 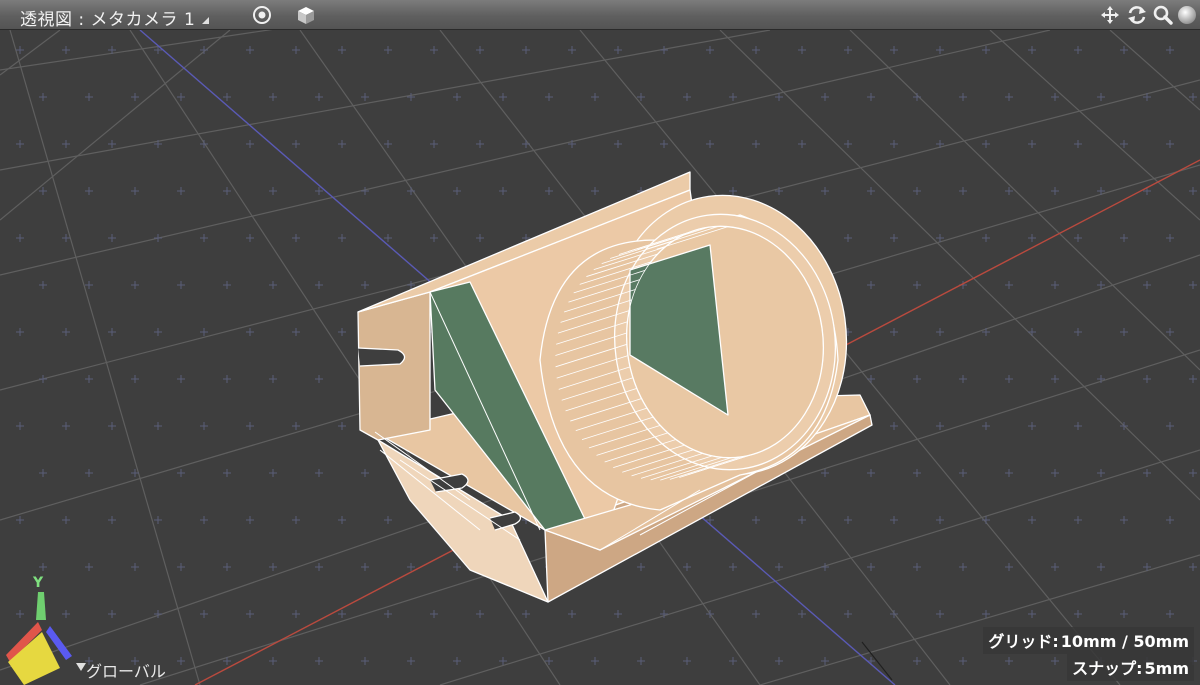 What do you see at coordinates (1187, 15) in the screenshot?
I see `sphere-icon` at bounding box center [1187, 15].